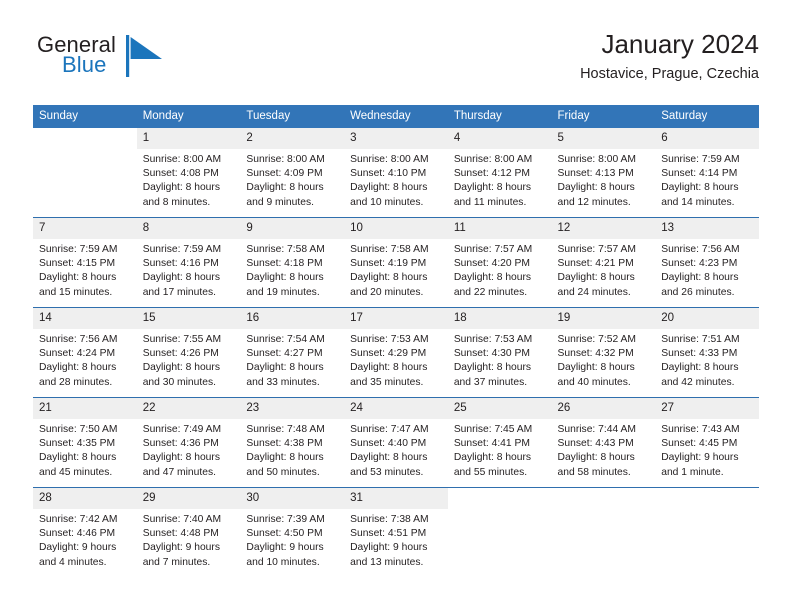  I want to click on day-number: 3, so click(396, 138).